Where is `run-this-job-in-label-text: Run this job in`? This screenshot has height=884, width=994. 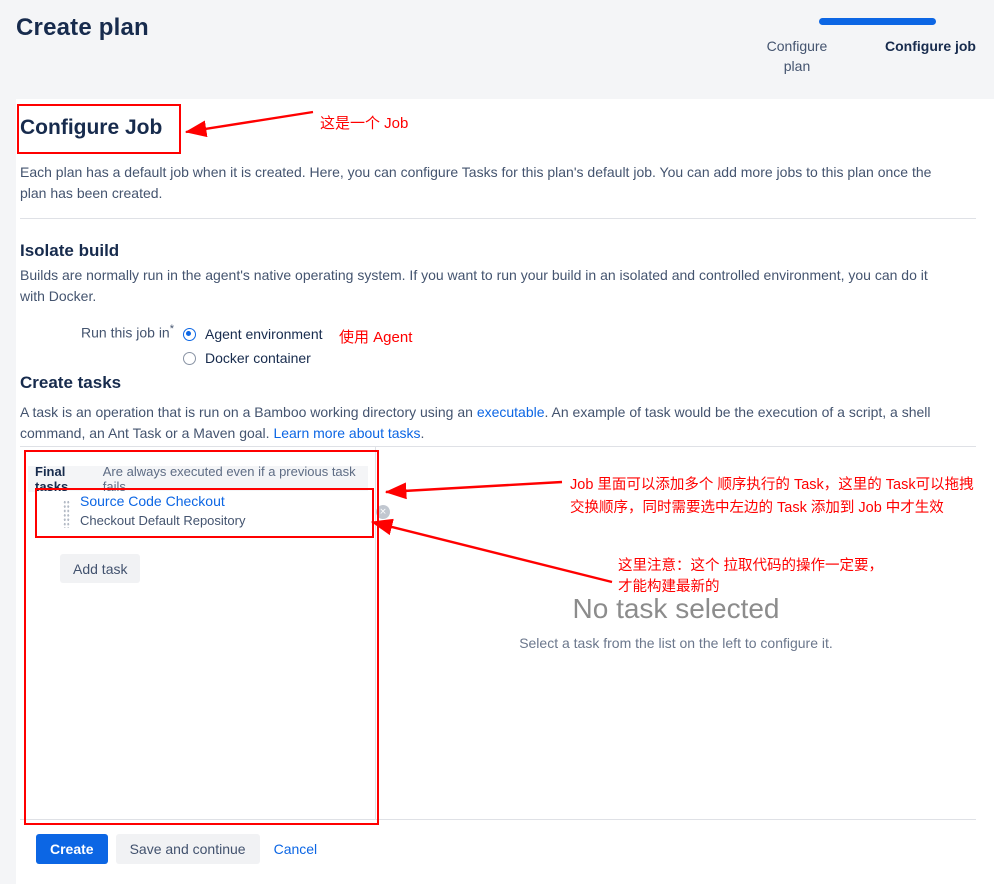
run-this-job-in-label-text: Run this job in is located at coordinates (125, 332).